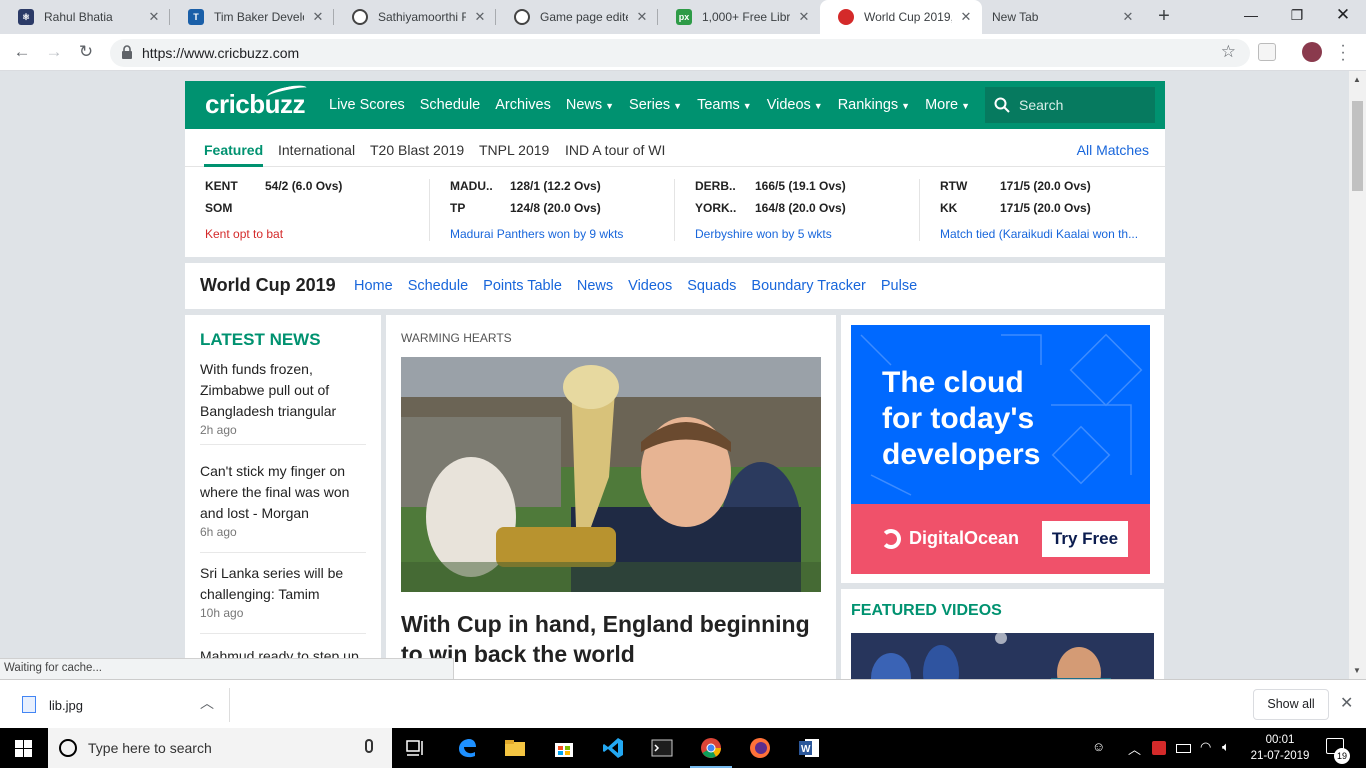 This screenshot has height=768, width=1366. What do you see at coordinates (1226, 747) in the screenshot?
I see `volume-icon: 🔈︎` at bounding box center [1226, 747].